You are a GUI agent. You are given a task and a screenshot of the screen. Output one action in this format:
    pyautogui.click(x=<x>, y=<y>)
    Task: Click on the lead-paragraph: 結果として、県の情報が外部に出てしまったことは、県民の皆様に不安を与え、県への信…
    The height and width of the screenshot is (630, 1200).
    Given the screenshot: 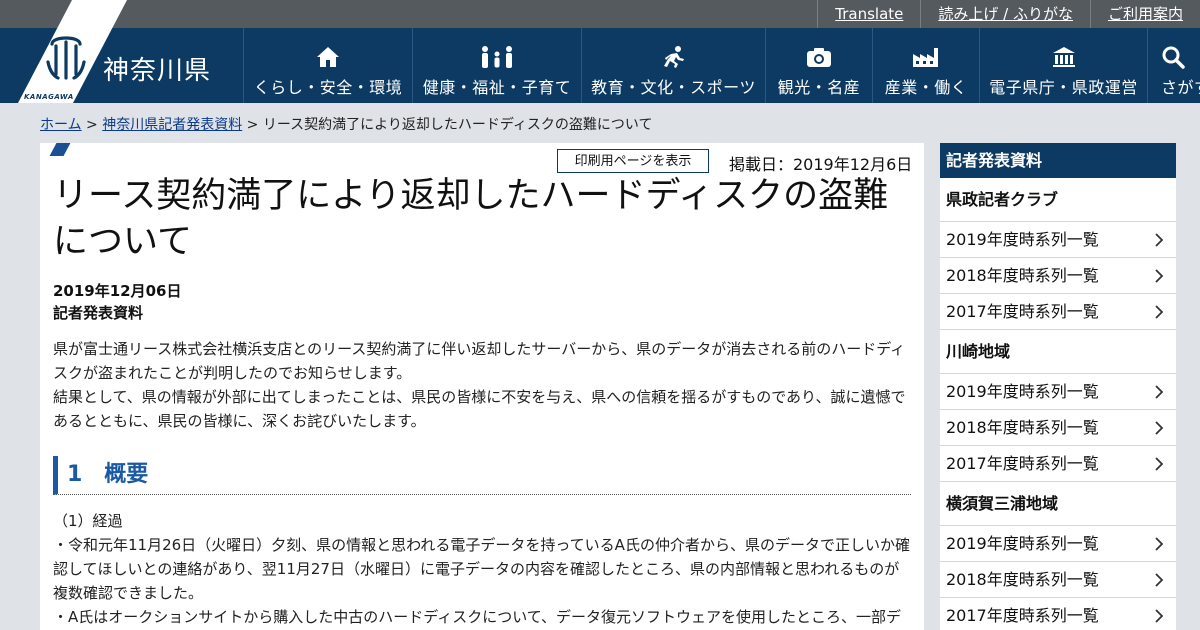 What is the action you would take?
    pyautogui.click(x=479, y=409)
    